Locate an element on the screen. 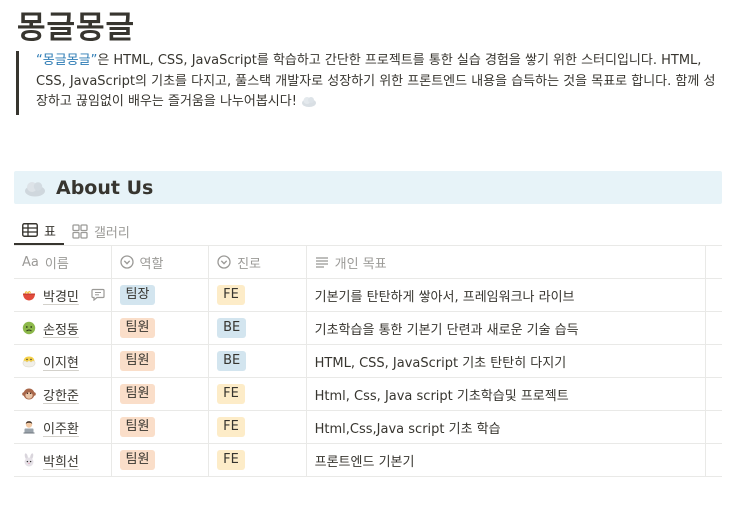  goal-text: 기초학습을 통한 기본기 단련과 새로운 기술 습득 is located at coordinates (446, 330).